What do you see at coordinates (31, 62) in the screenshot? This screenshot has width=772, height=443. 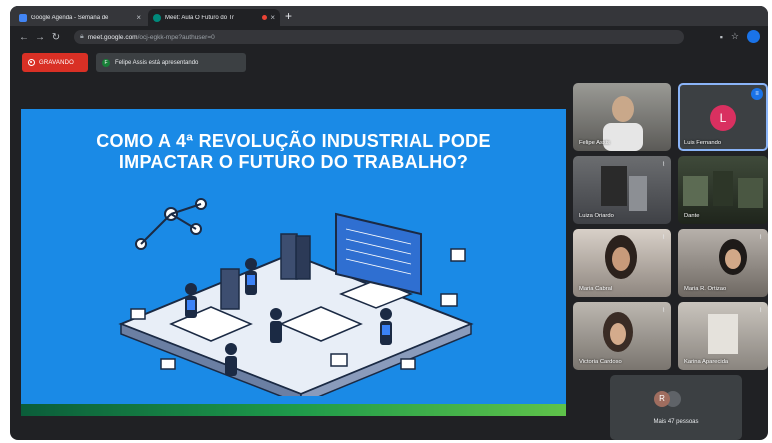 I see `record-icon` at bounding box center [31, 62].